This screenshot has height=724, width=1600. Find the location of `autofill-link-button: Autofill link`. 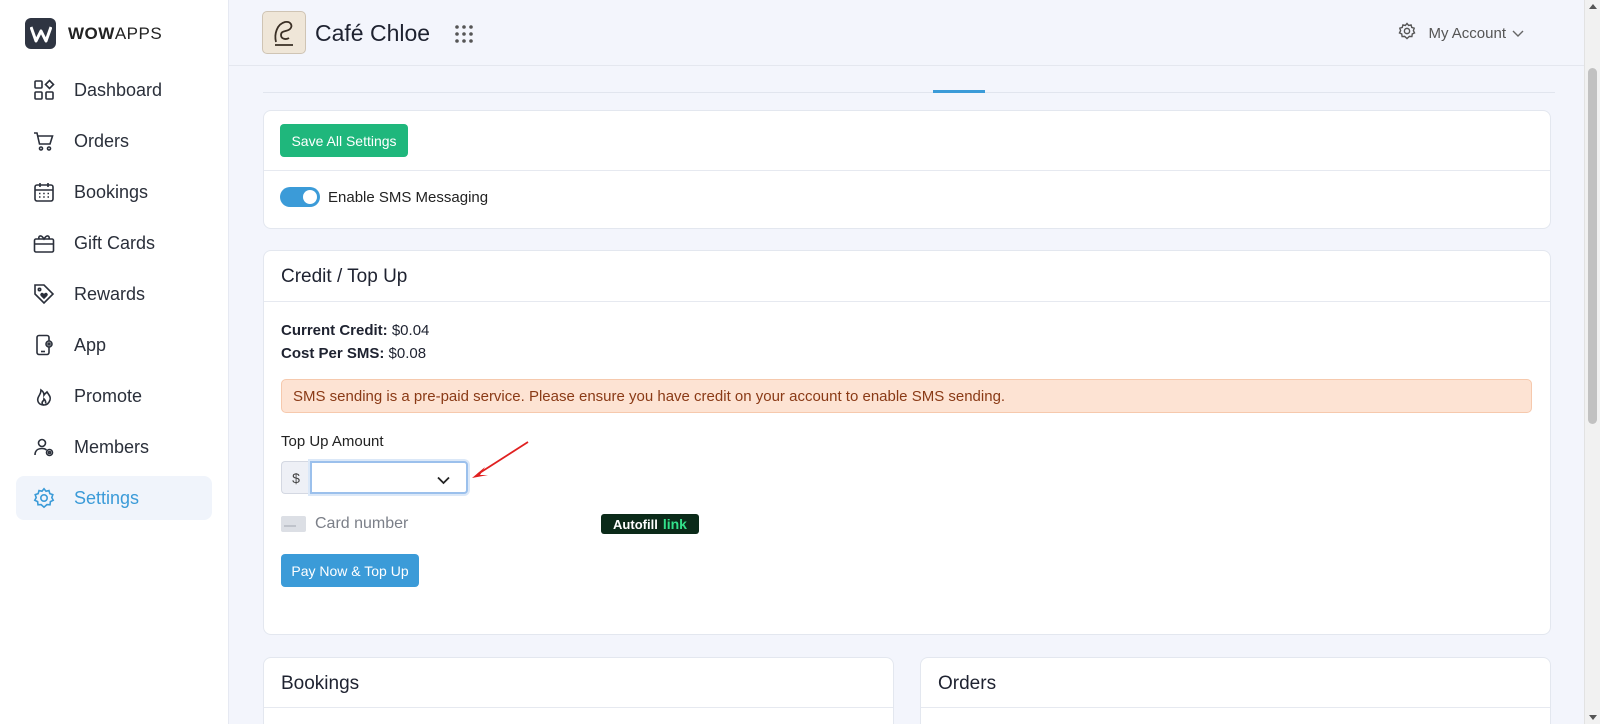

autofill-link-button: Autofill link is located at coordinates (650, 524).